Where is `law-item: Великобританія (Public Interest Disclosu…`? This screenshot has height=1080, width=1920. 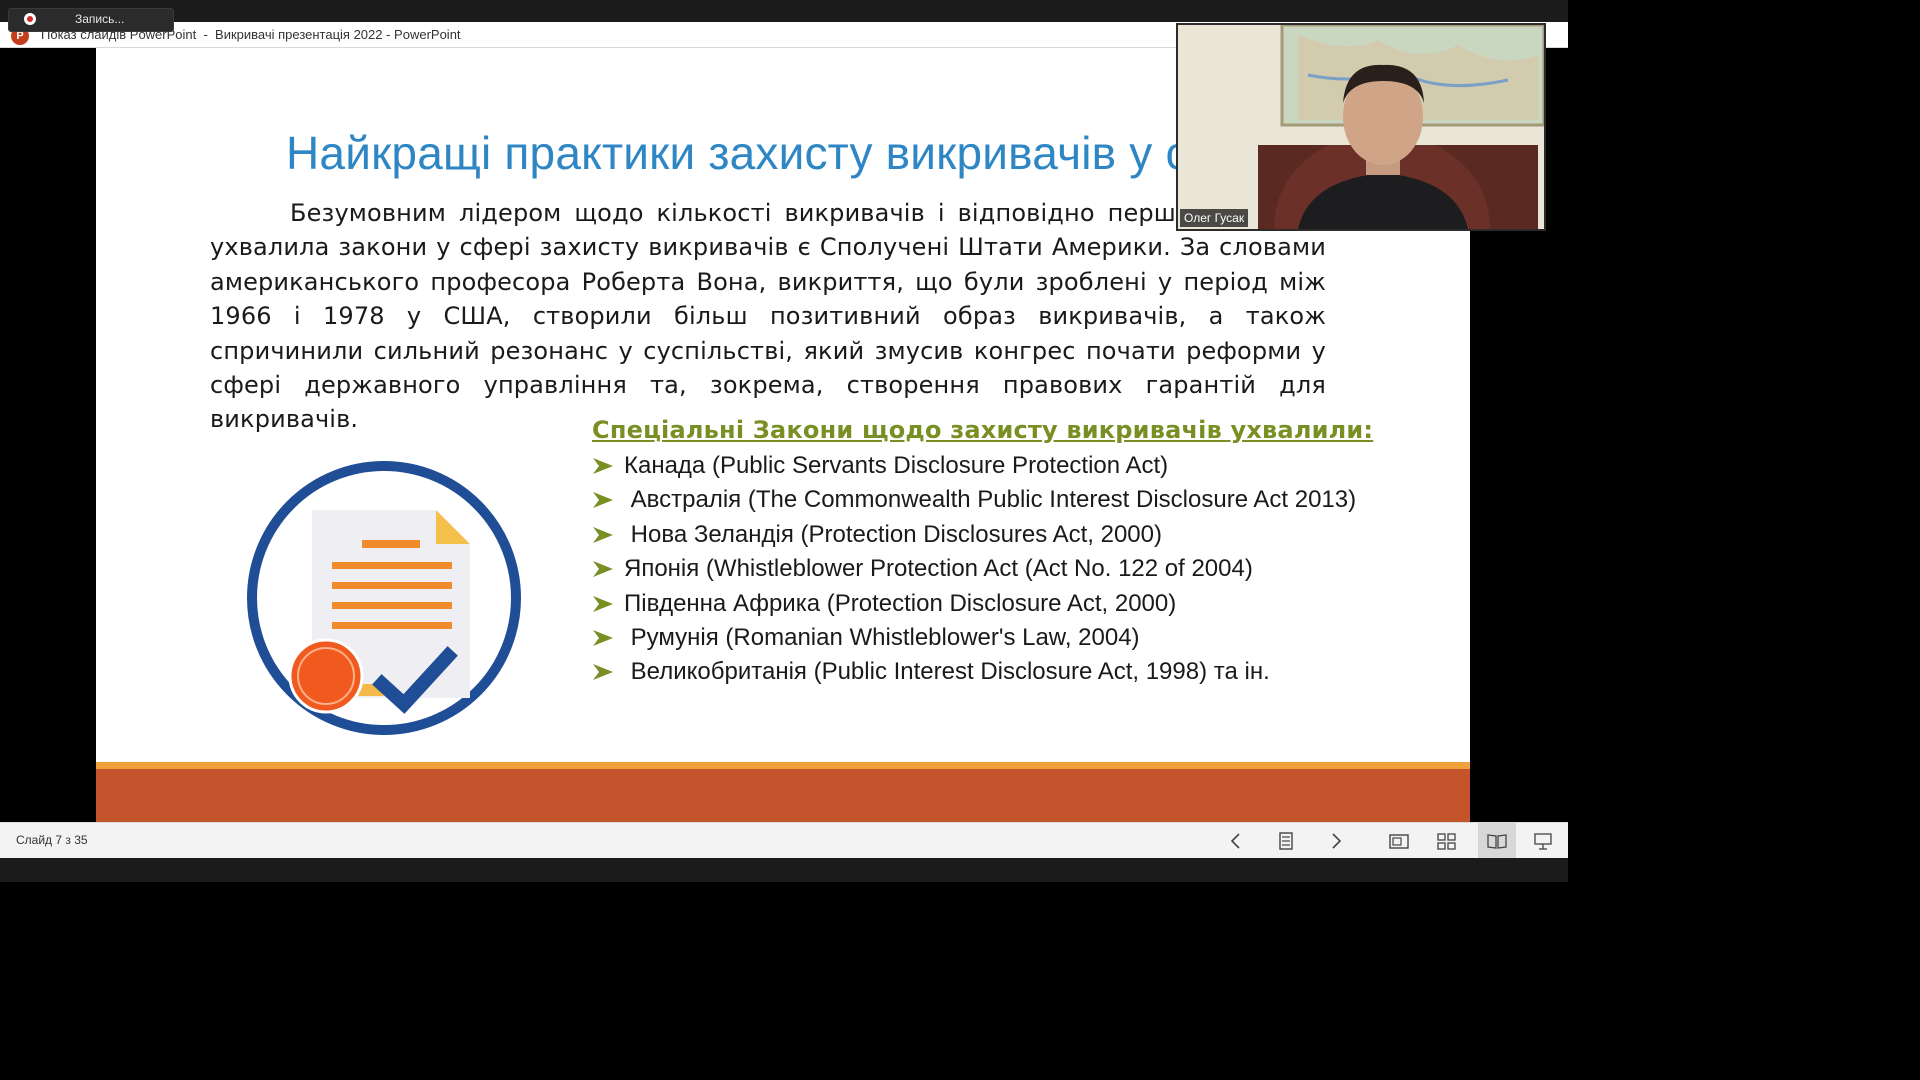 law-item: Великобританія (Public Interest Disclosu… is located at coordinates (982, 672).